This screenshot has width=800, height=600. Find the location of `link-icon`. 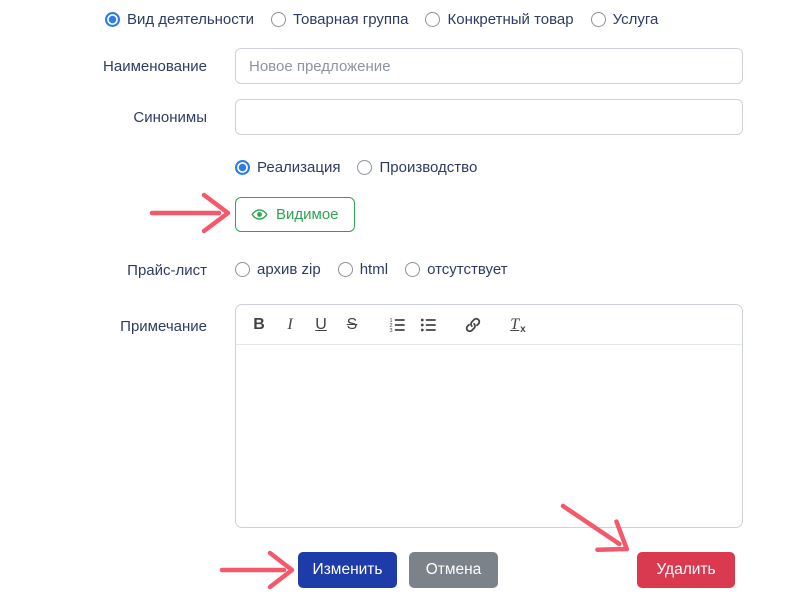

link-icon is located at coordinates (473, 324).